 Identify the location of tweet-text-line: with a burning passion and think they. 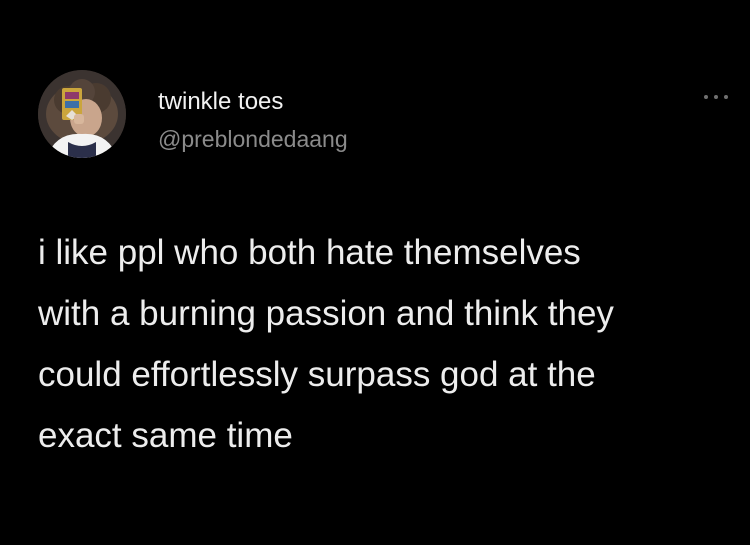
(326, 313).